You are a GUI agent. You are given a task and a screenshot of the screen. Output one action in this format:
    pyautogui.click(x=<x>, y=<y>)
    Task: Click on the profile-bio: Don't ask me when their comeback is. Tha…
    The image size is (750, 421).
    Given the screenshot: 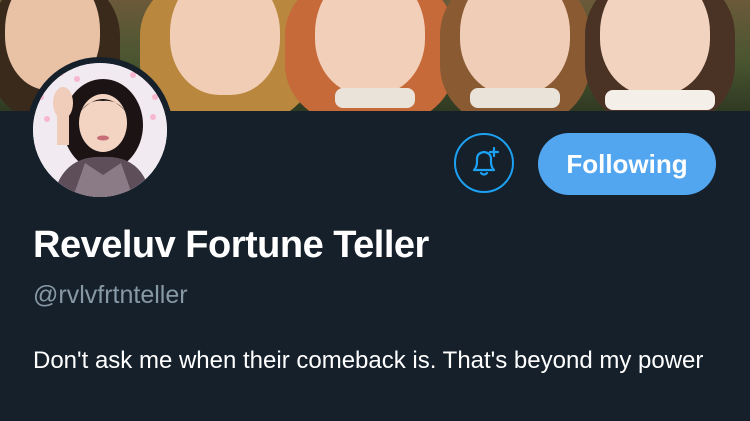 What is the action you would take?
    pyautogui.click(x=368, y=360)
    